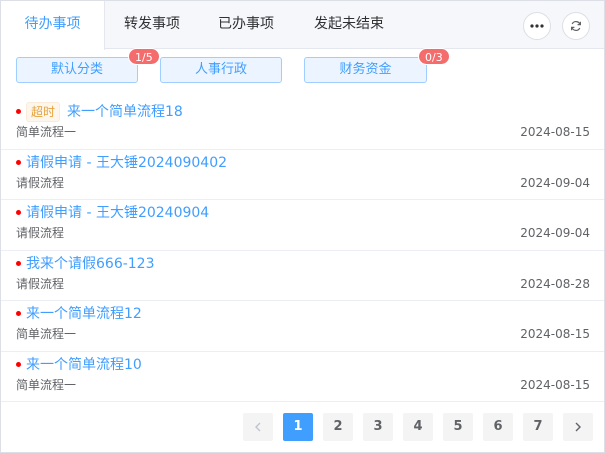 Image resolution: width=605 pixels, height=453 pixels. Describe the element at coordinates (298, 427) in the screenshot. I see `page-button: 1` at that location.